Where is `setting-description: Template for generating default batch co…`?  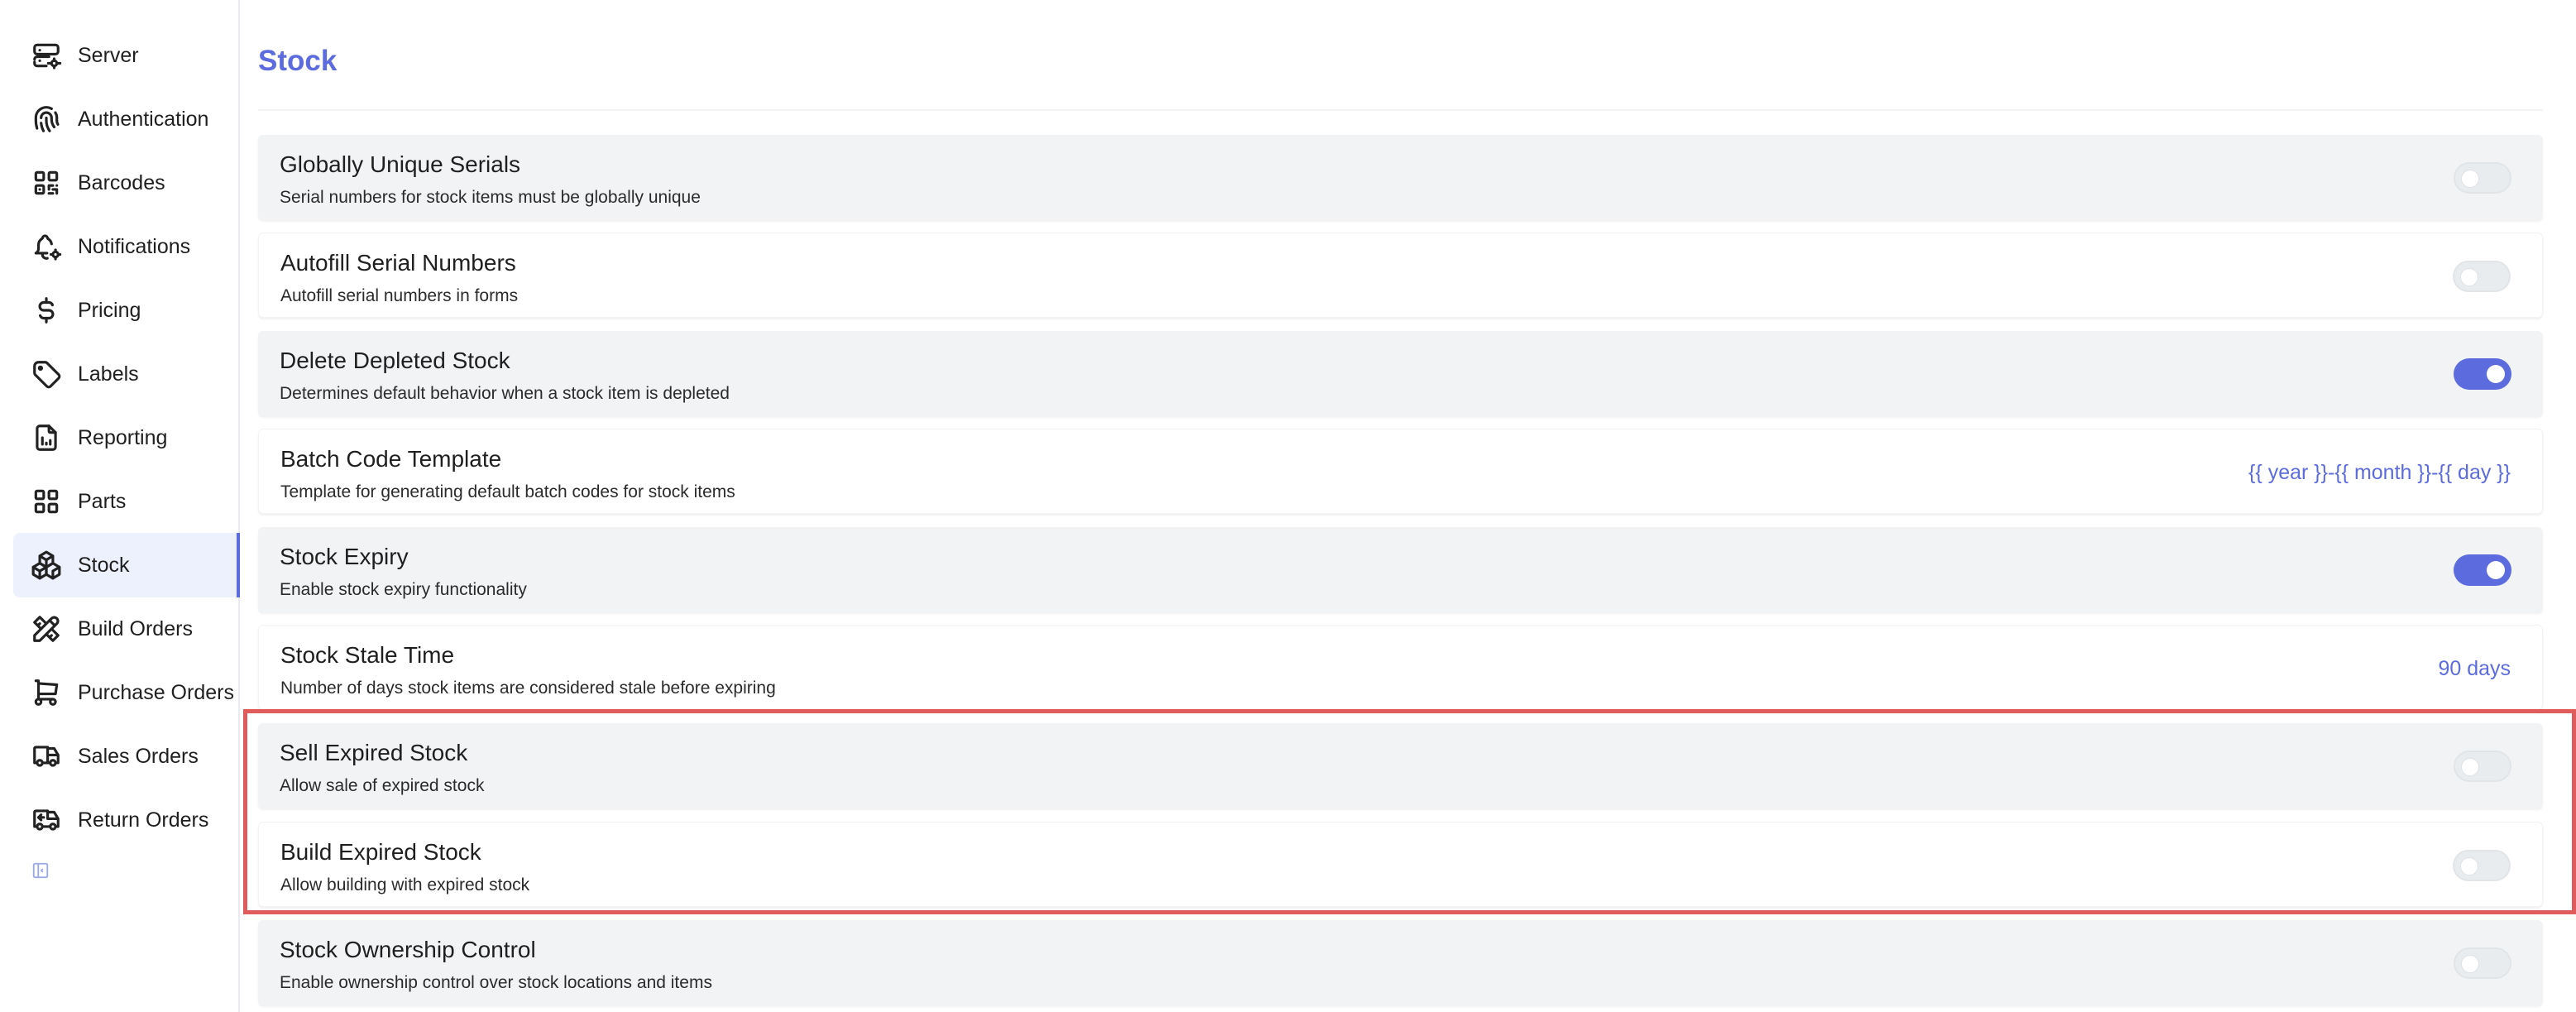
setting-description: Template for generating default batch co… is located at coordinates (508, 491).